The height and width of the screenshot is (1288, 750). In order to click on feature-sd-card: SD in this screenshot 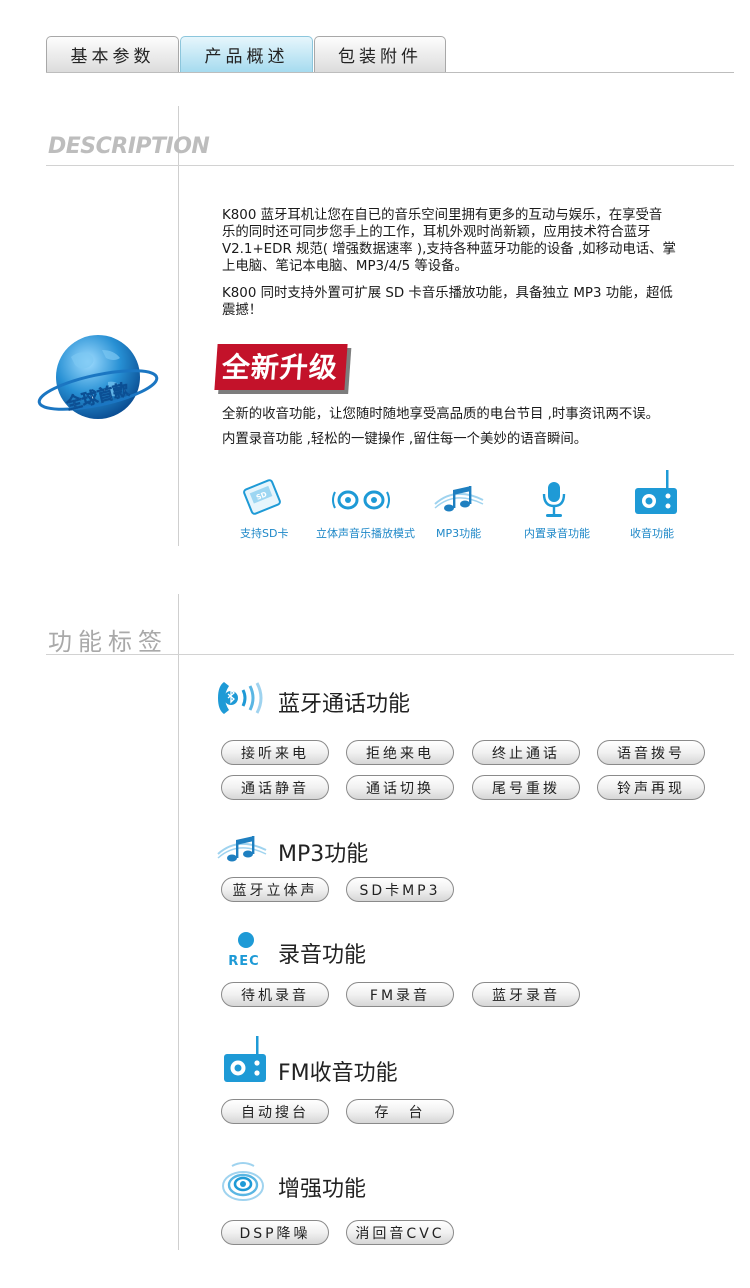, I will do `click(262, 499)`.